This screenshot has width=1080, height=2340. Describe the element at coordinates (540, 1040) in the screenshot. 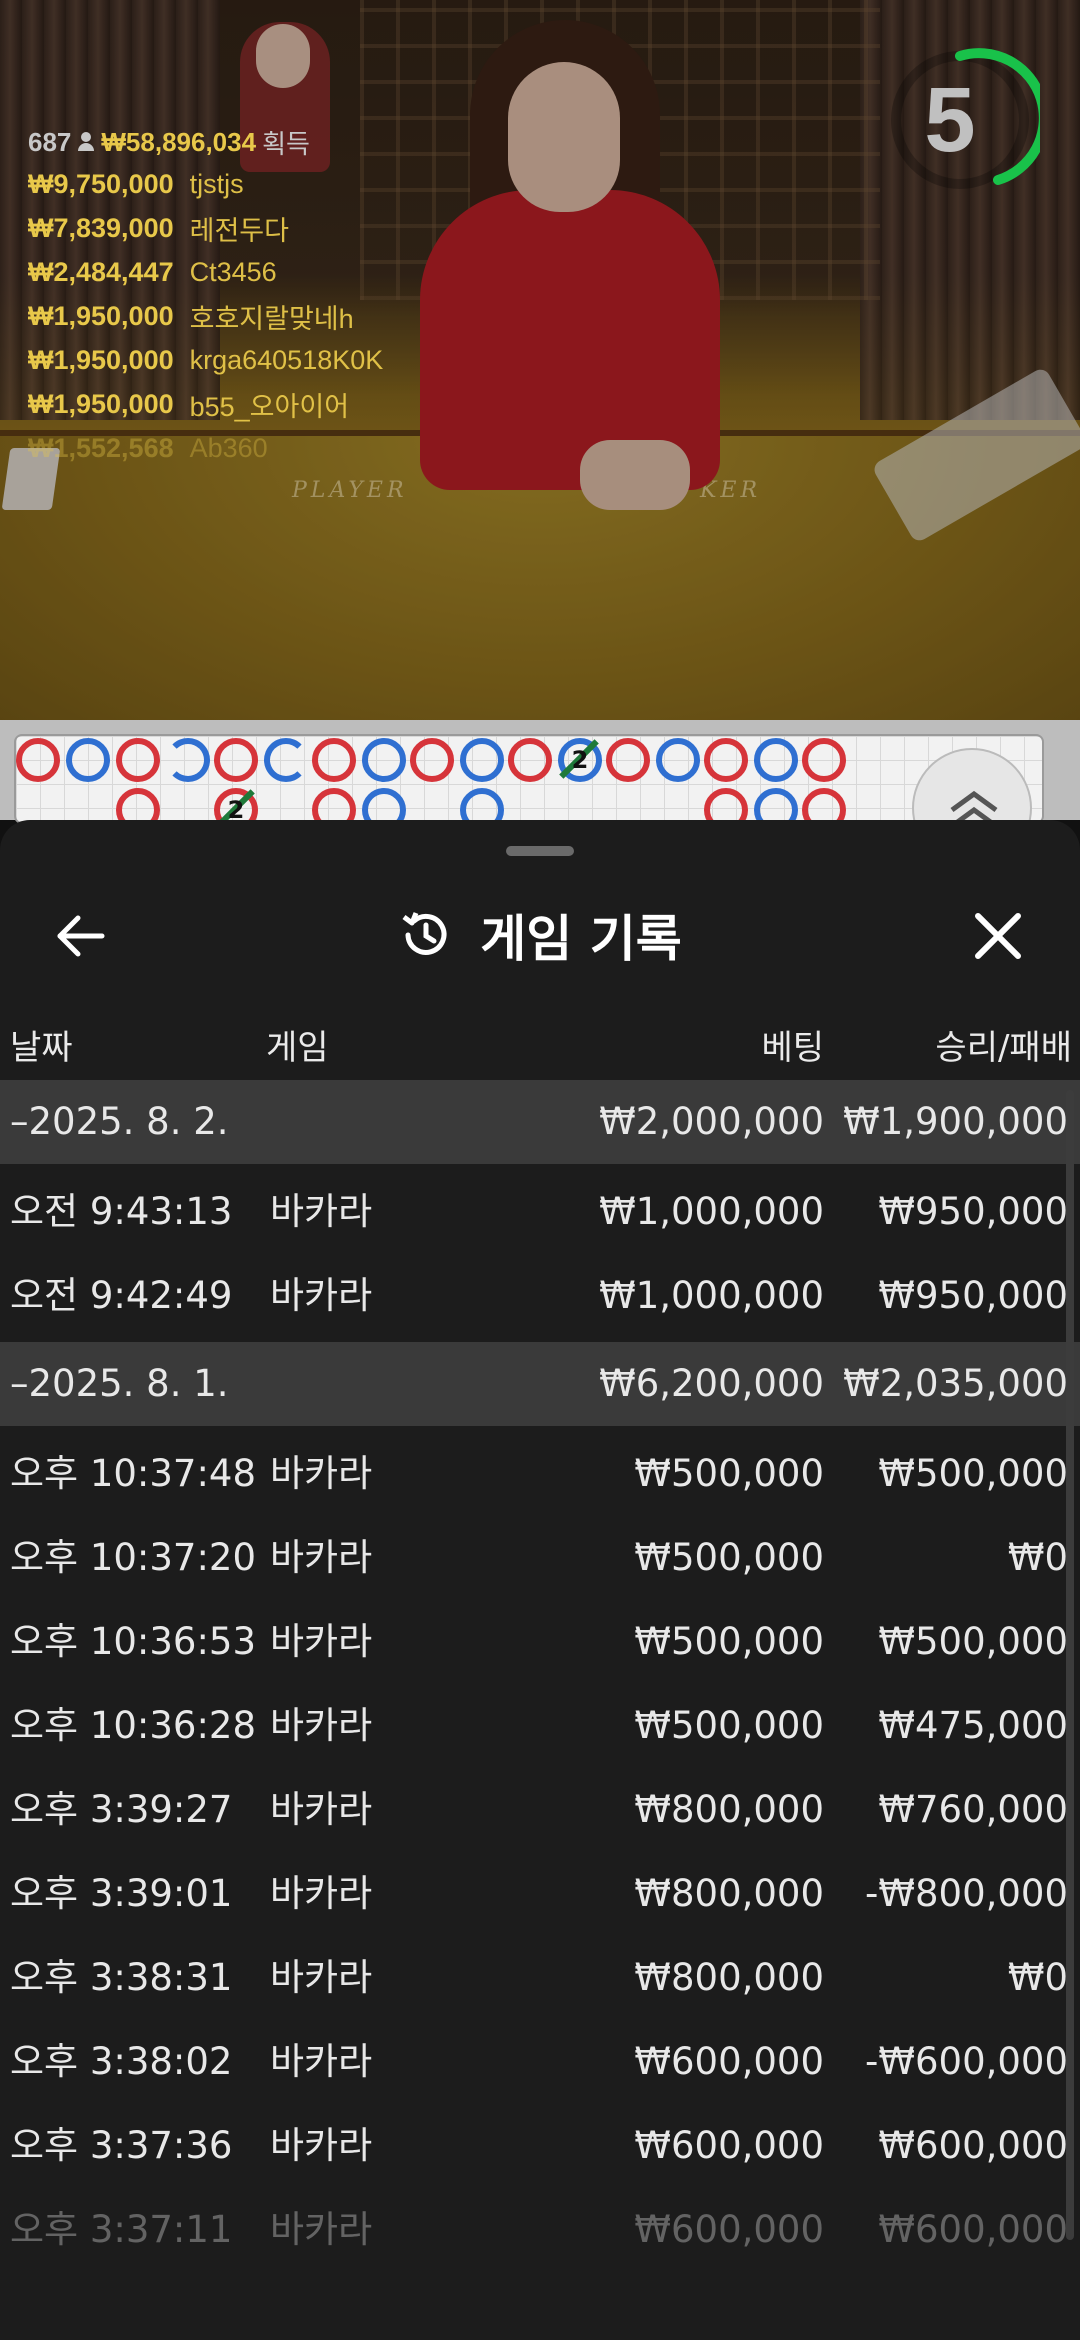

I see `column-headers: 날짜 게임 베팅 승리/패배` at that location.